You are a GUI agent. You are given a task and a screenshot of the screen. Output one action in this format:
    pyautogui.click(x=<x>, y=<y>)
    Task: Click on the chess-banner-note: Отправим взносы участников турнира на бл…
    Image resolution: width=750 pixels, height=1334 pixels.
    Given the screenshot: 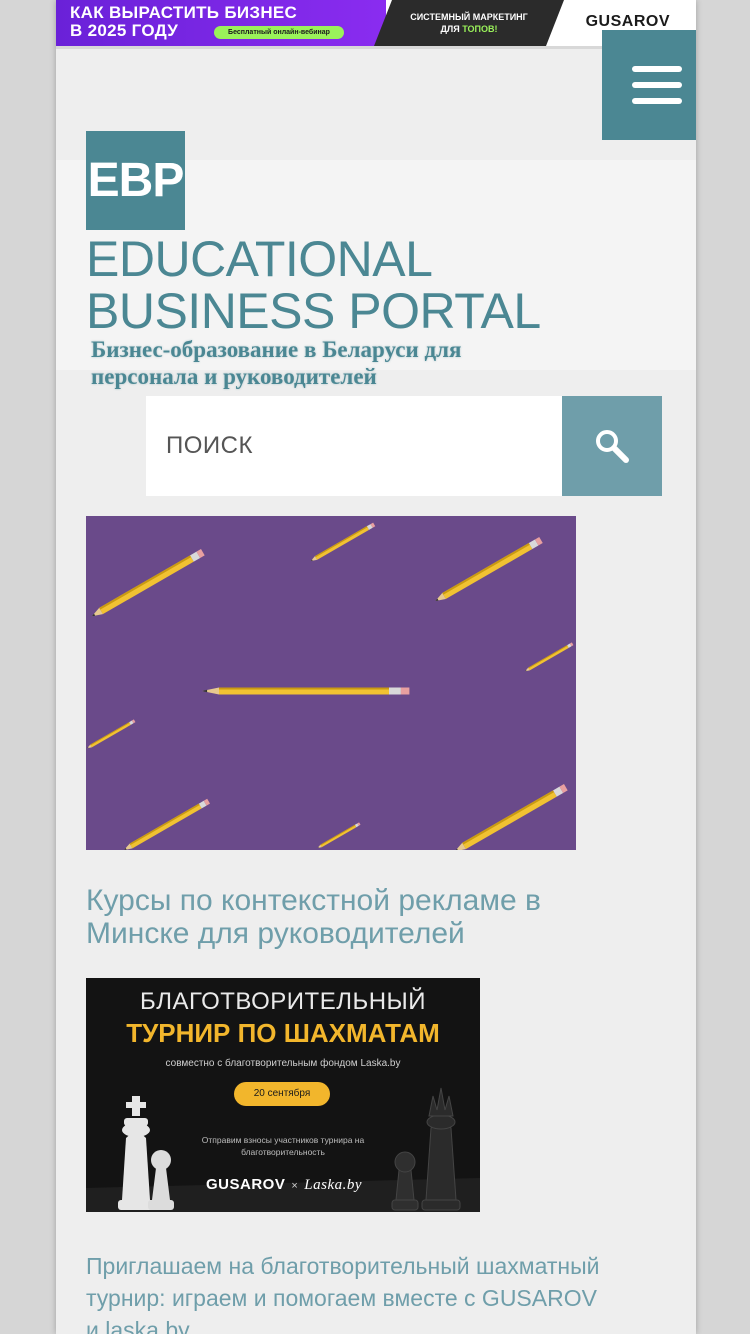 What is the action you would take?
    pyautogui.click(x=283, y=1146)
    